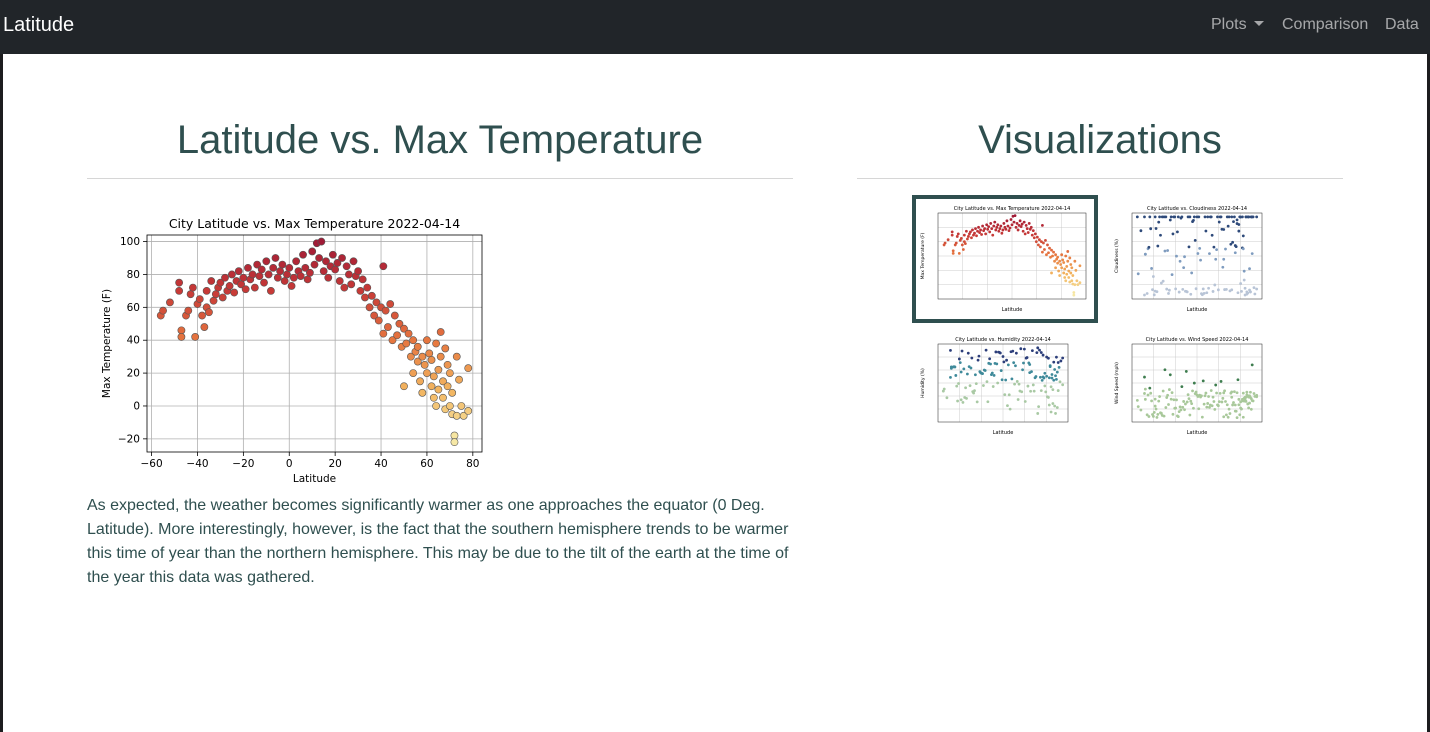  What do you see at coordinates (197, 464) in the screenshot?
I see `x-tick-label: −40` at bounding box center [197, 464].